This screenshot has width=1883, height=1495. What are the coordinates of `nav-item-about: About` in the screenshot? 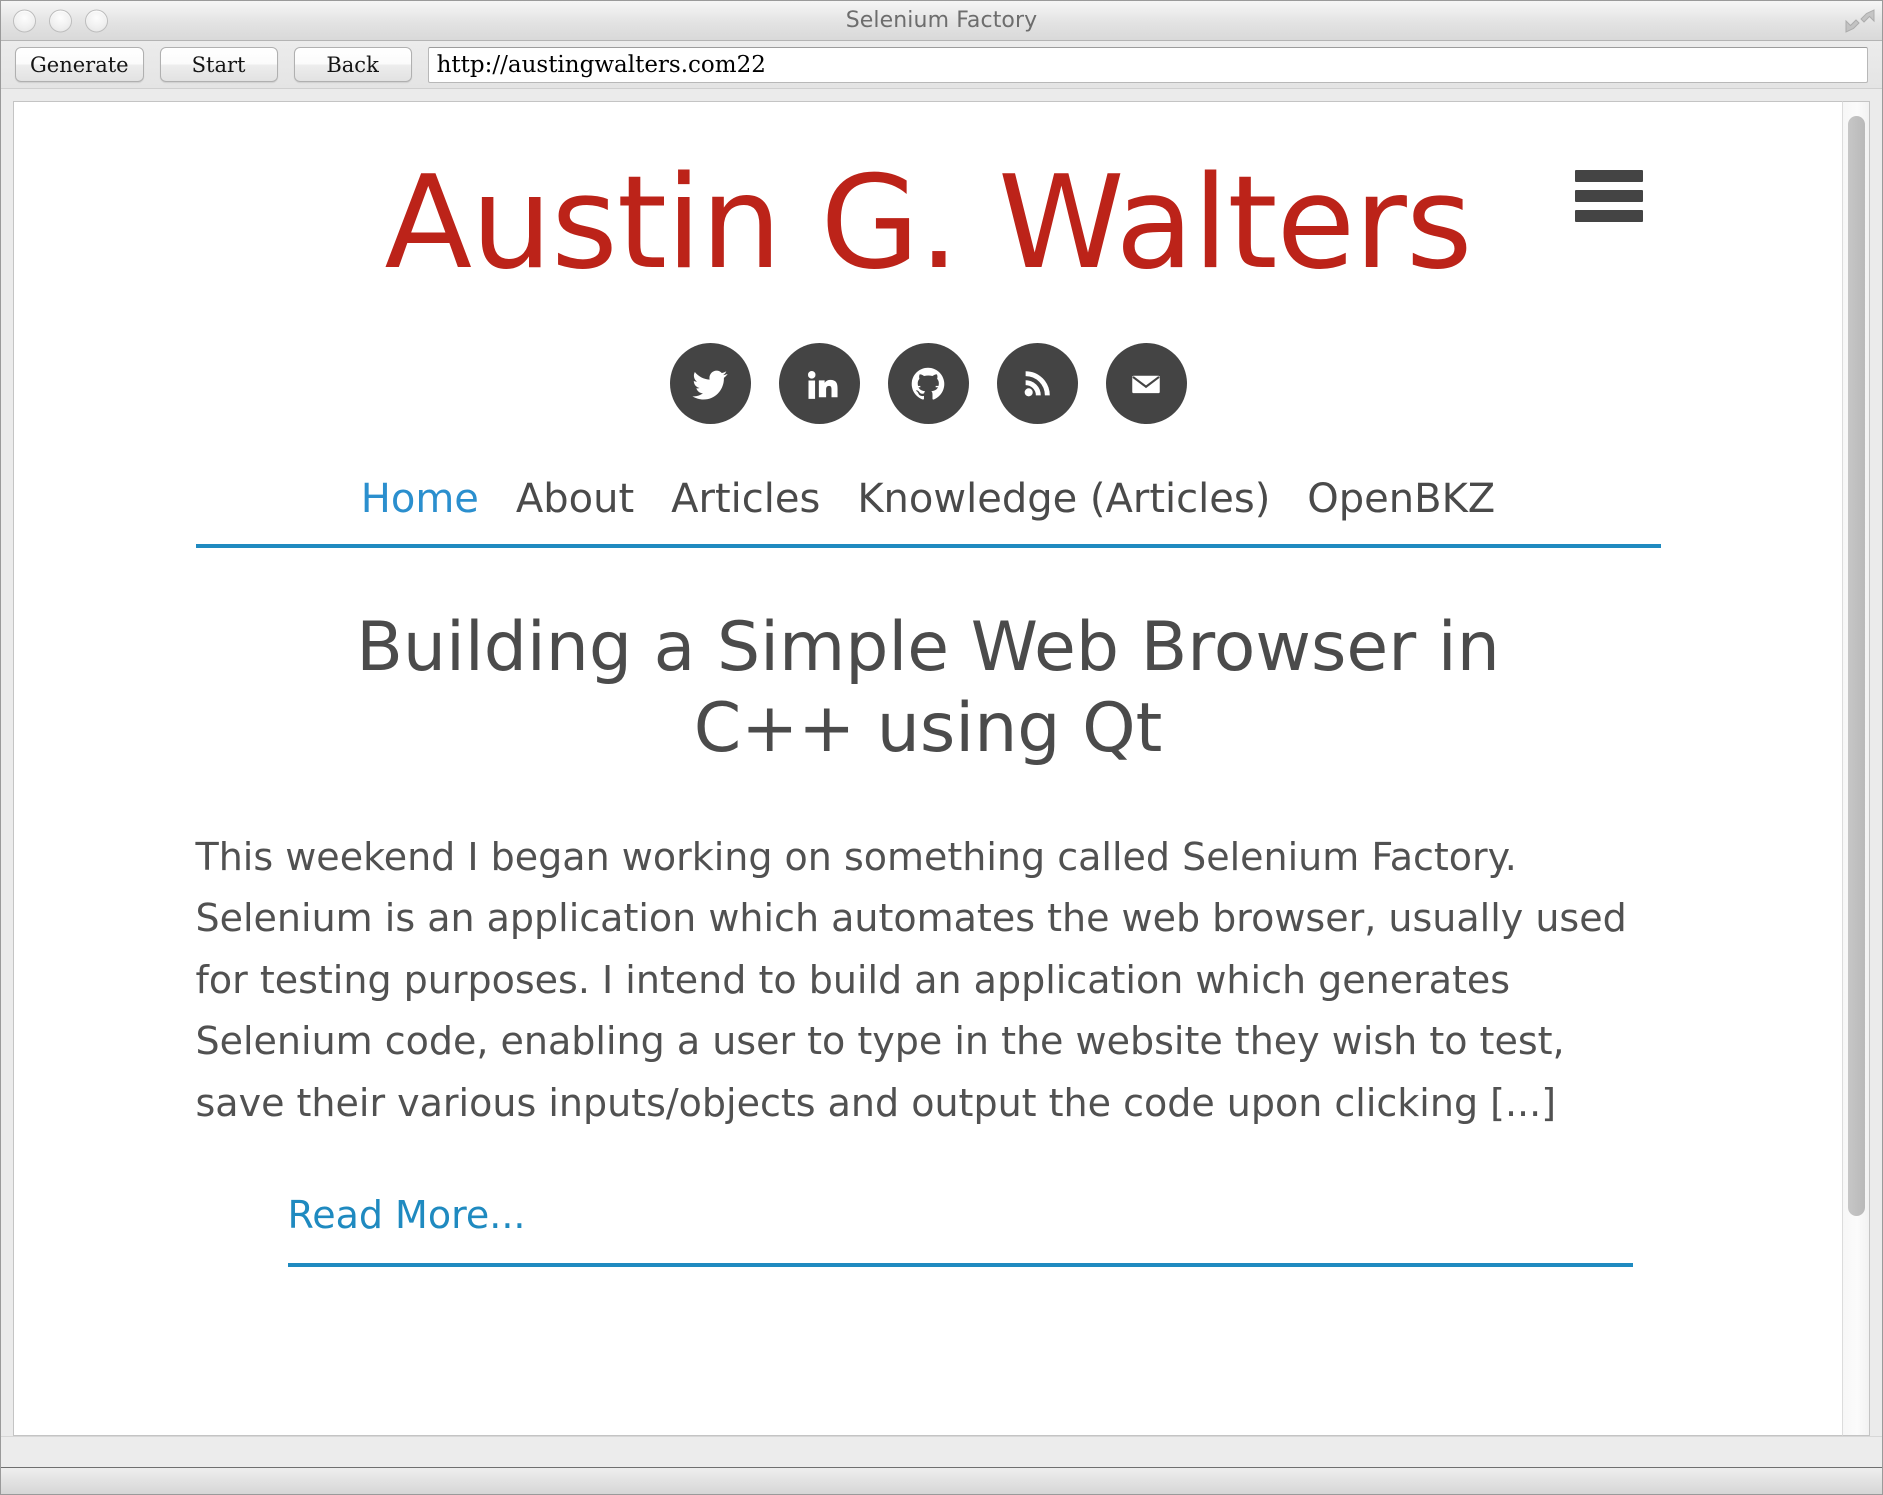 It's located at (575, 499).